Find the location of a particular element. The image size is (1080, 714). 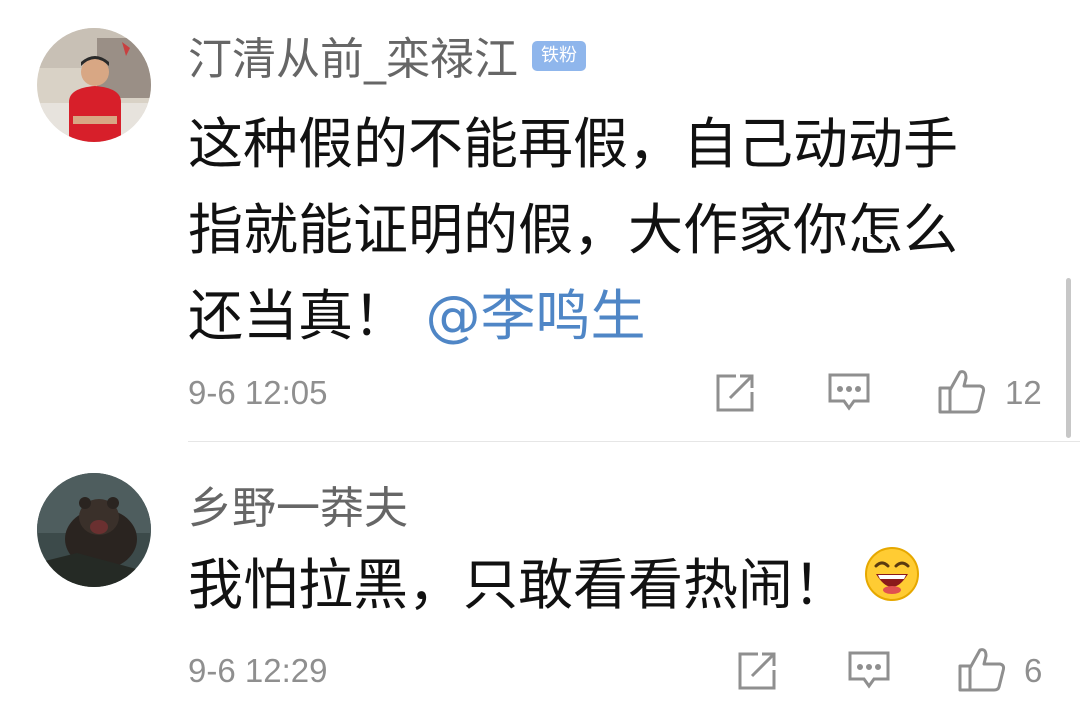

comment-text: 我怕拉黑，只敢看看热闹！ is located at coordinates (618, 587).